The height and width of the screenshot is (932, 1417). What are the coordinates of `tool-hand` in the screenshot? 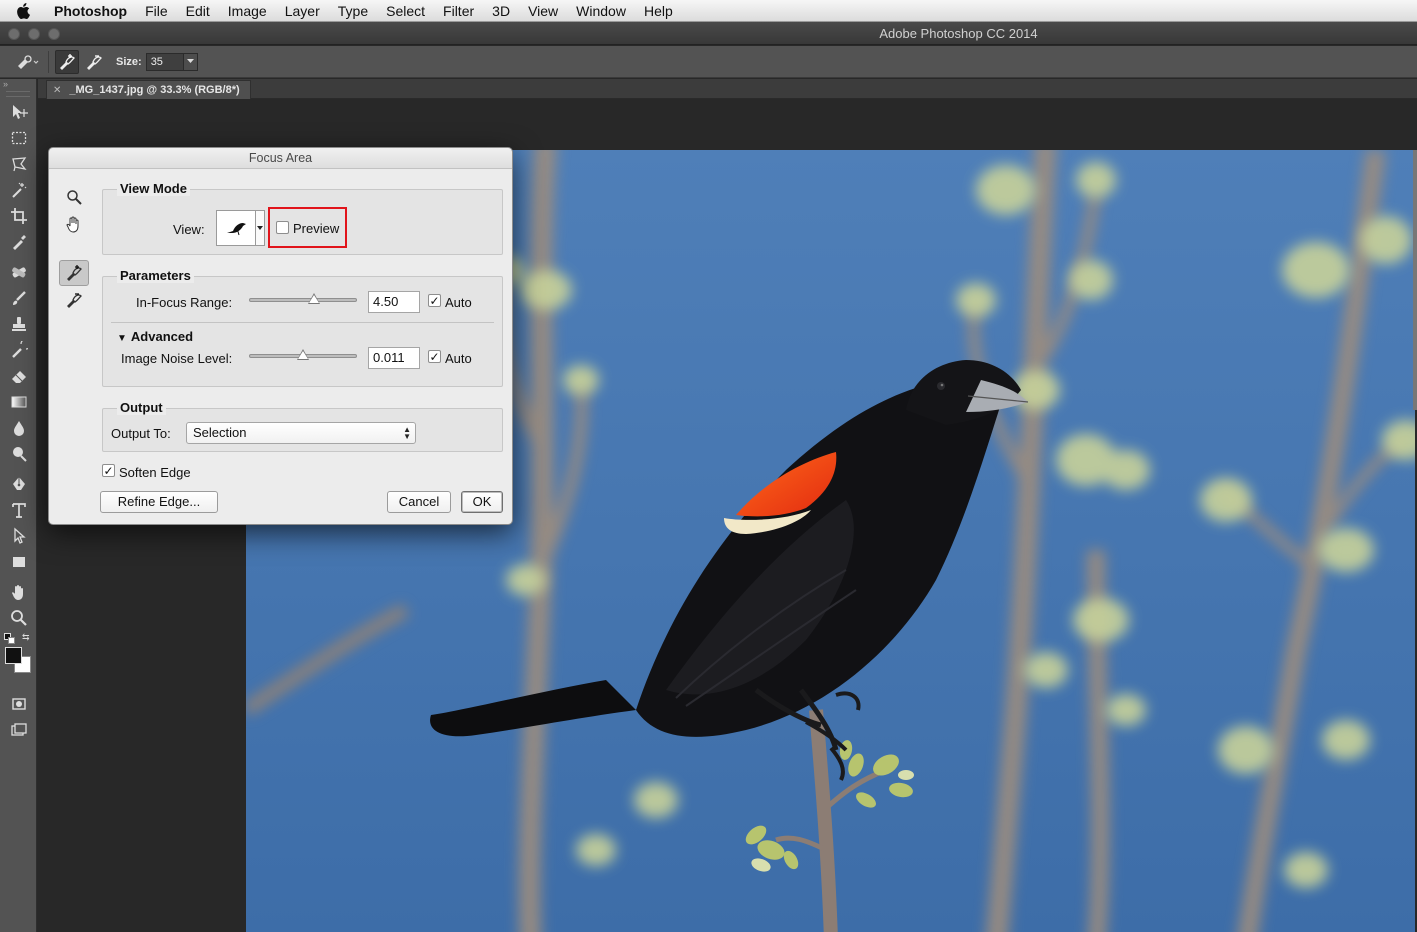 It's located at (18, 592).